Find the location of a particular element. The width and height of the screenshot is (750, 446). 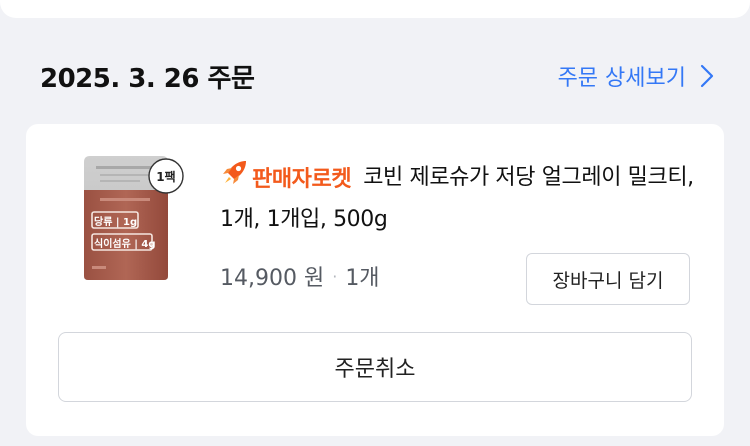

previous-card-edge is located at coordinates (375, 9).